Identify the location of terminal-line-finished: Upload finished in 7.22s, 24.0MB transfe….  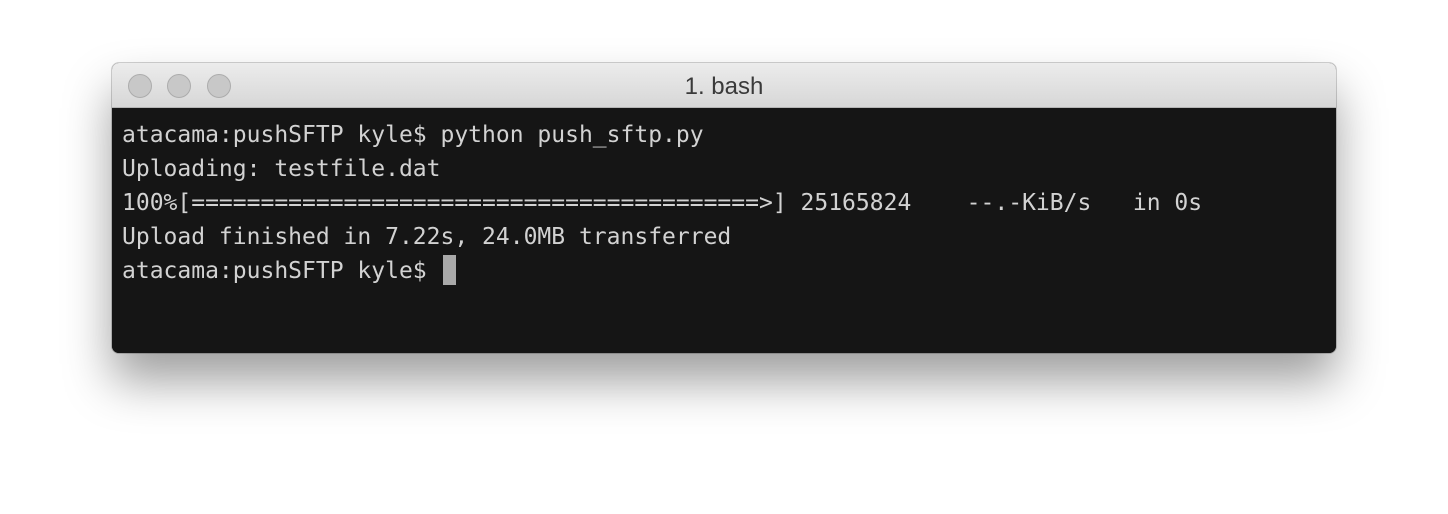
(427, 237).